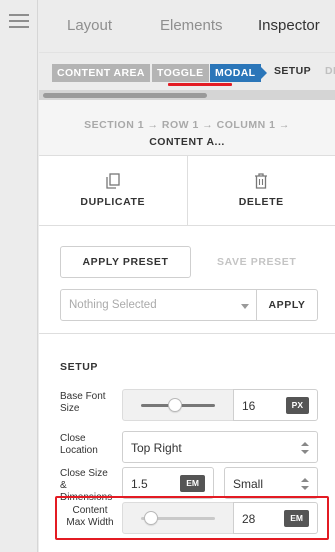 The width and height of the screenshot is (335, 552). Describe the element at coordinates (248, 484) in the screenshot. I see `close-dimensions-value: Small` at that location.